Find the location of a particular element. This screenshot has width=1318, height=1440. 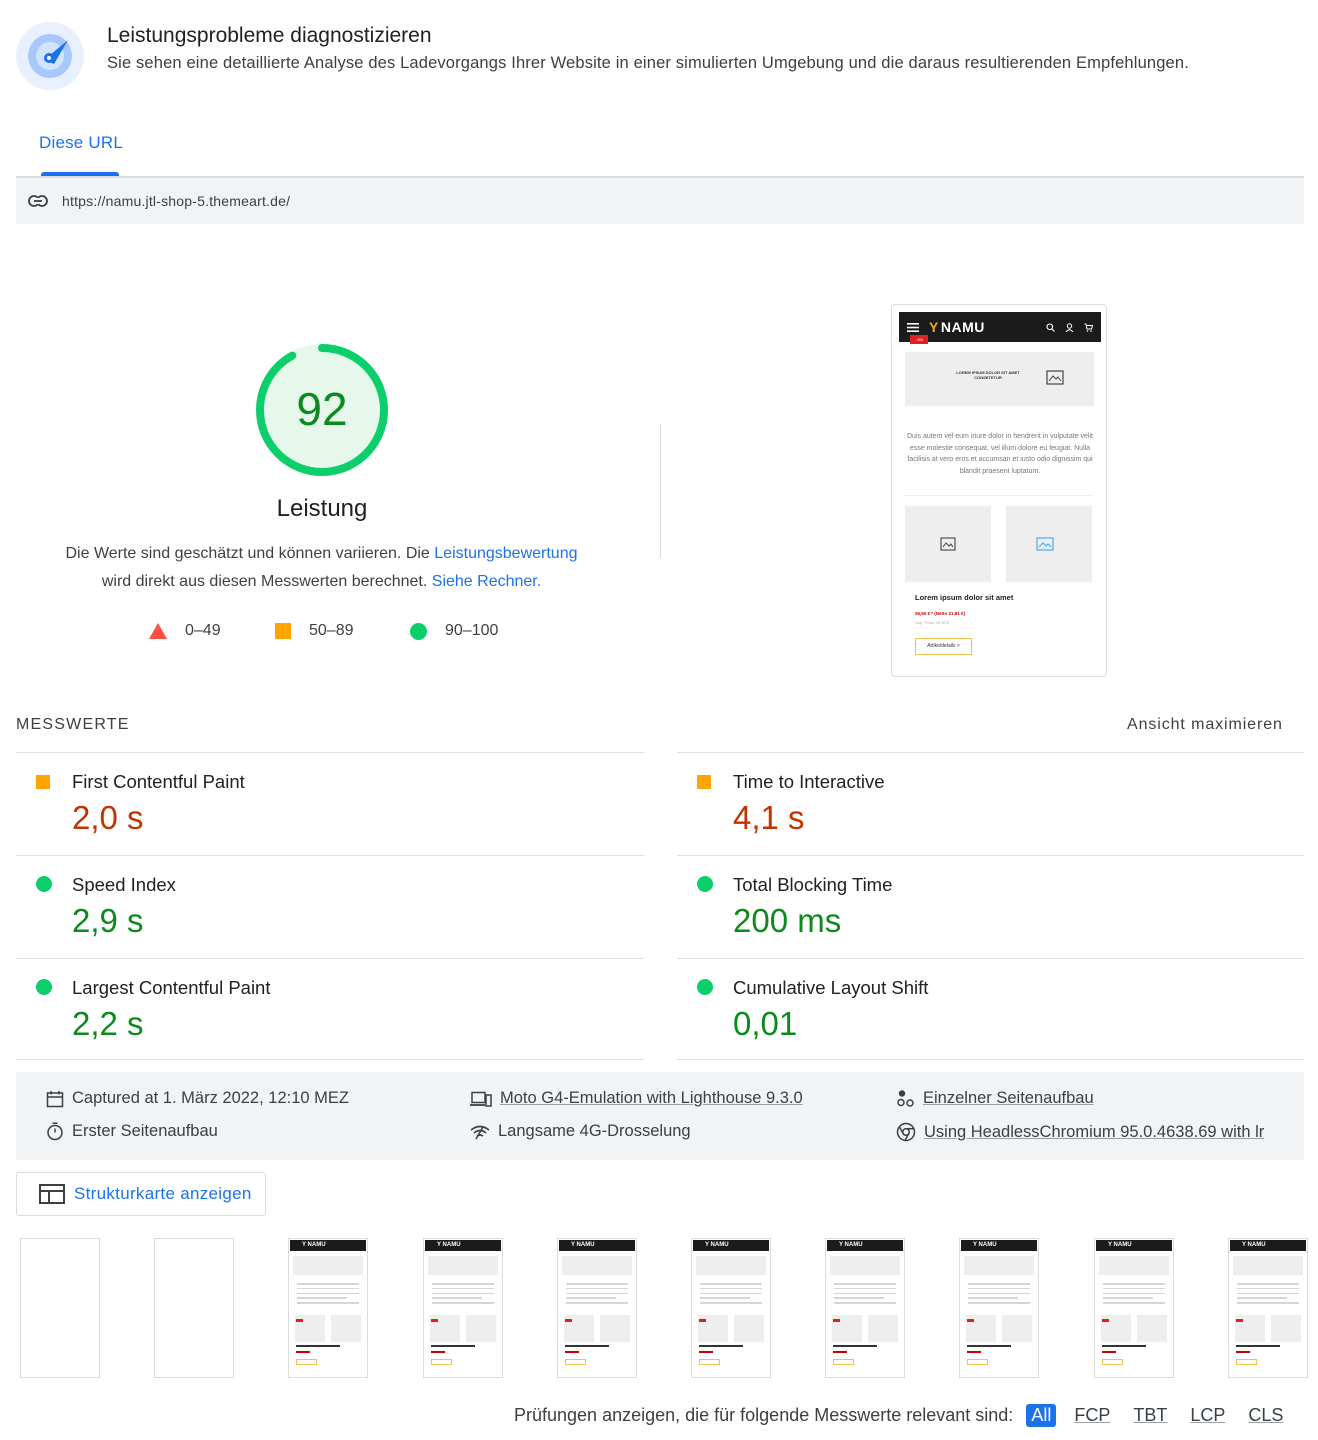

circle-icon is located at coordinates (418, 631).